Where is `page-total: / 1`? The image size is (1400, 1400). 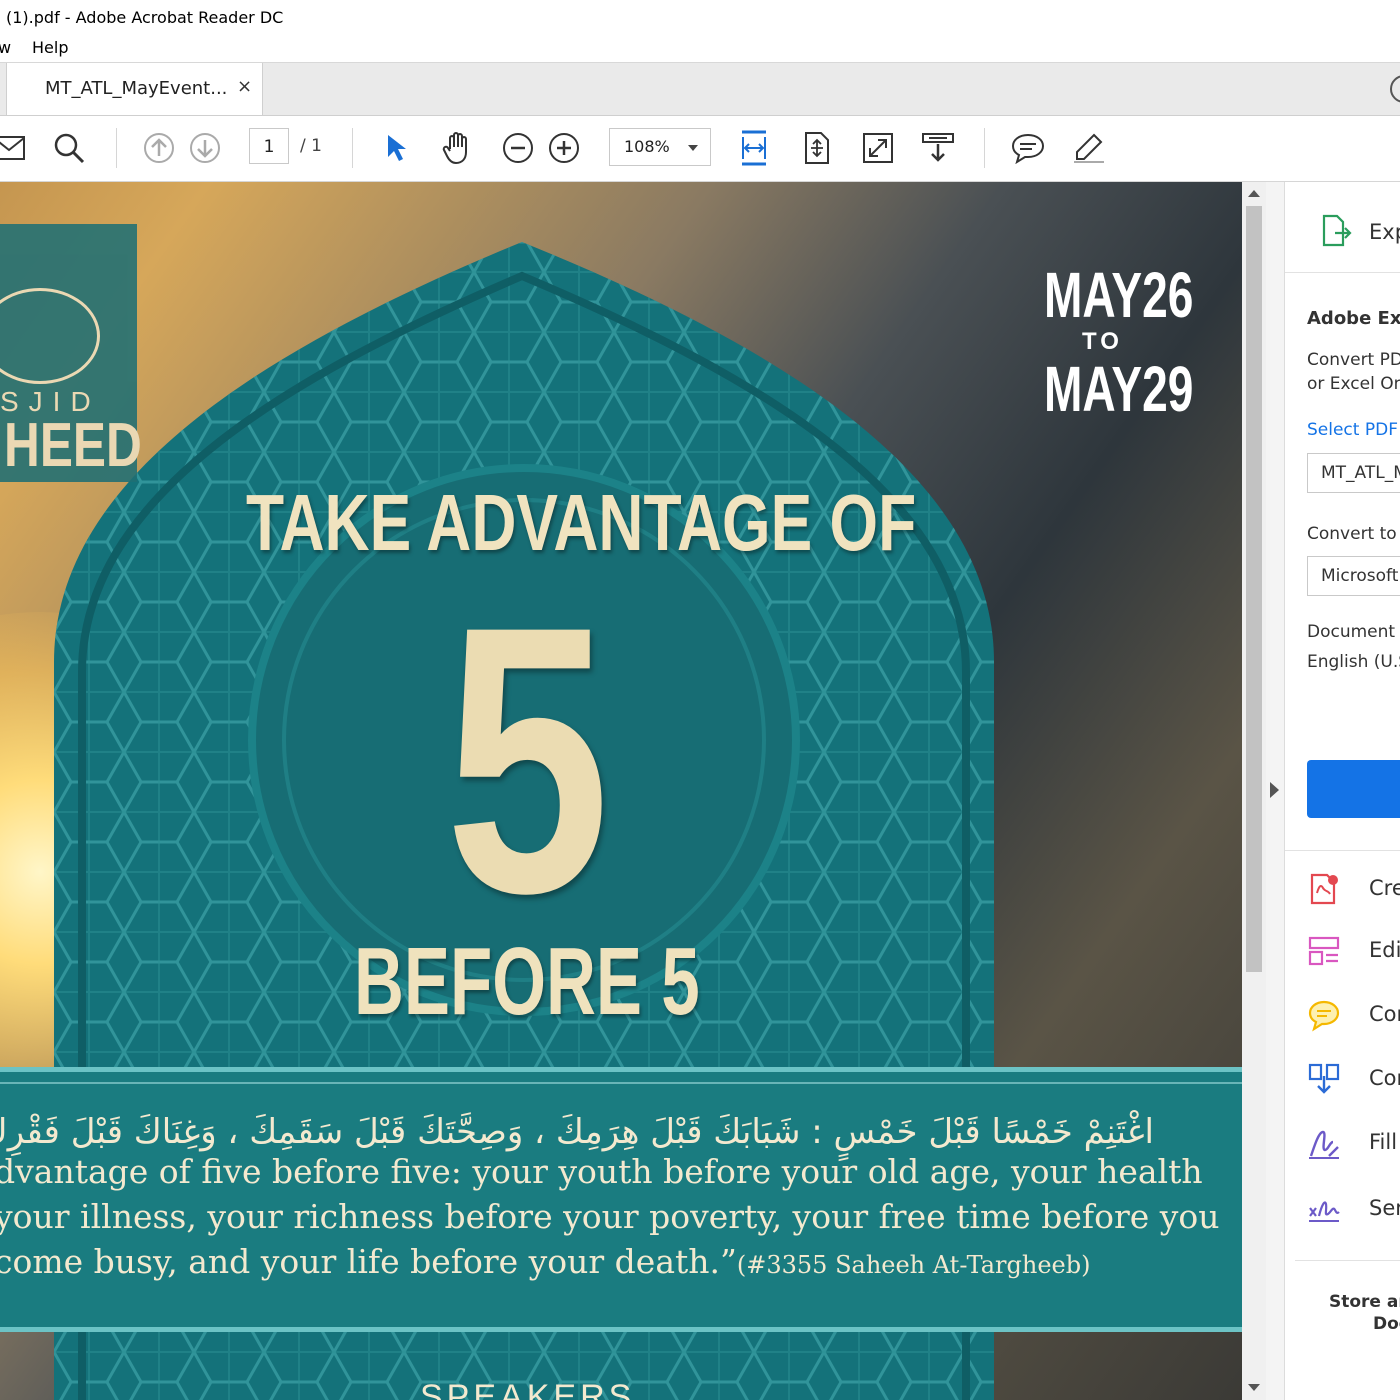 page-total: / 1 is located at coordinates (311, 146).